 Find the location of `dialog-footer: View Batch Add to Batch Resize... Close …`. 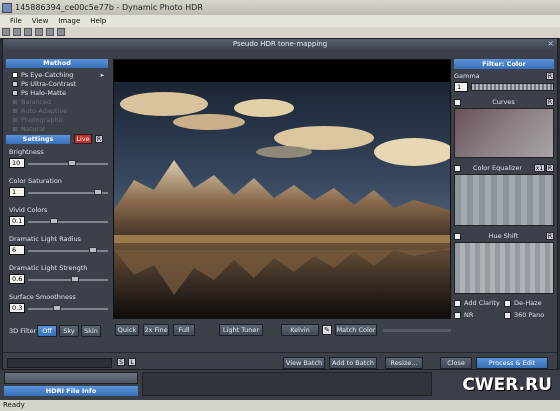

dialog-footer: View Batch Add to Batch Resize... Close … is located at coordinates (280, 361).